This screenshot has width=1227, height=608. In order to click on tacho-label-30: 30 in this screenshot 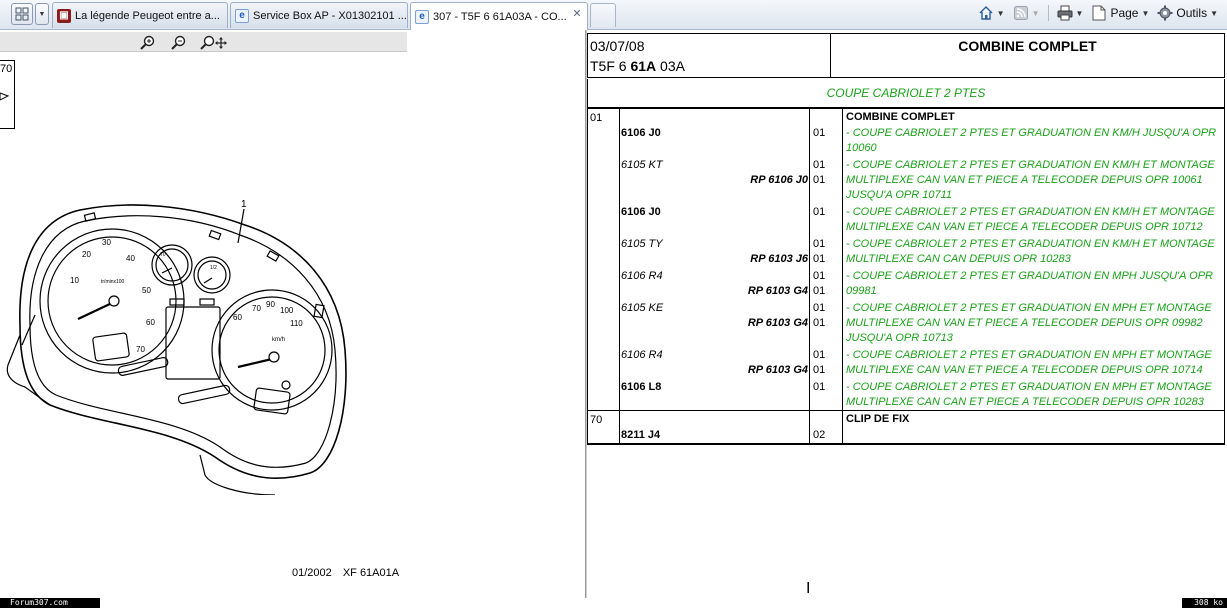, I will do `click(106, 242)`.